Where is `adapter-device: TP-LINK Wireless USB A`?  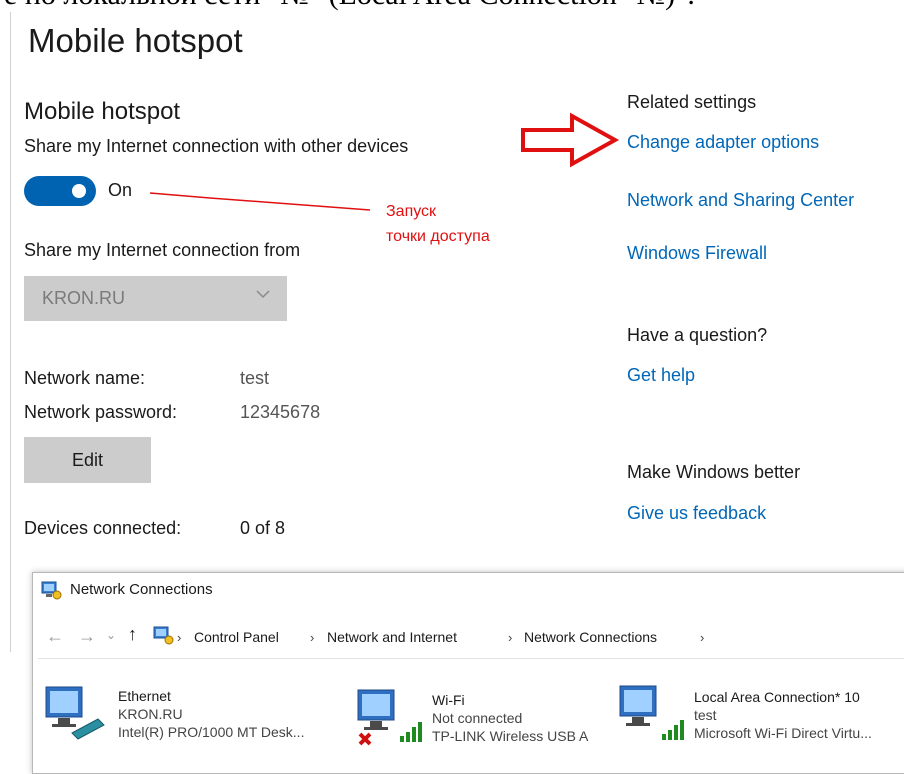 adapter-device: TP-LINK Wireless USB A is located at coordinates (510, 736).